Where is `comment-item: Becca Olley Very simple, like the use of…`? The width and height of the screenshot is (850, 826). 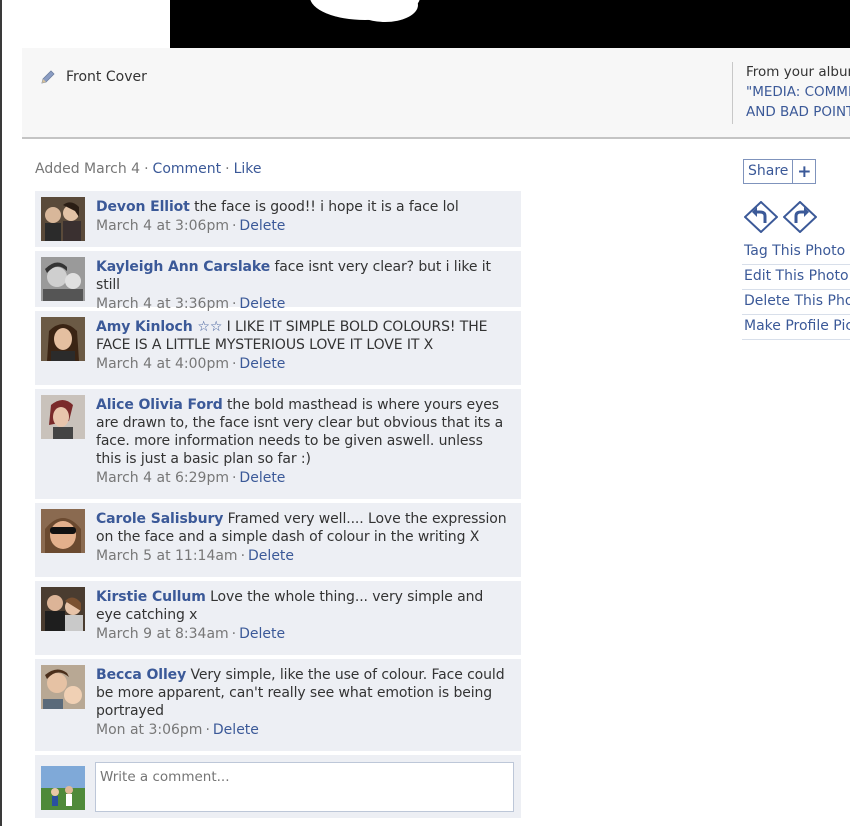
comment-item: Becca Olley Very simple, like the use of… is located at coordinates (278, 705).